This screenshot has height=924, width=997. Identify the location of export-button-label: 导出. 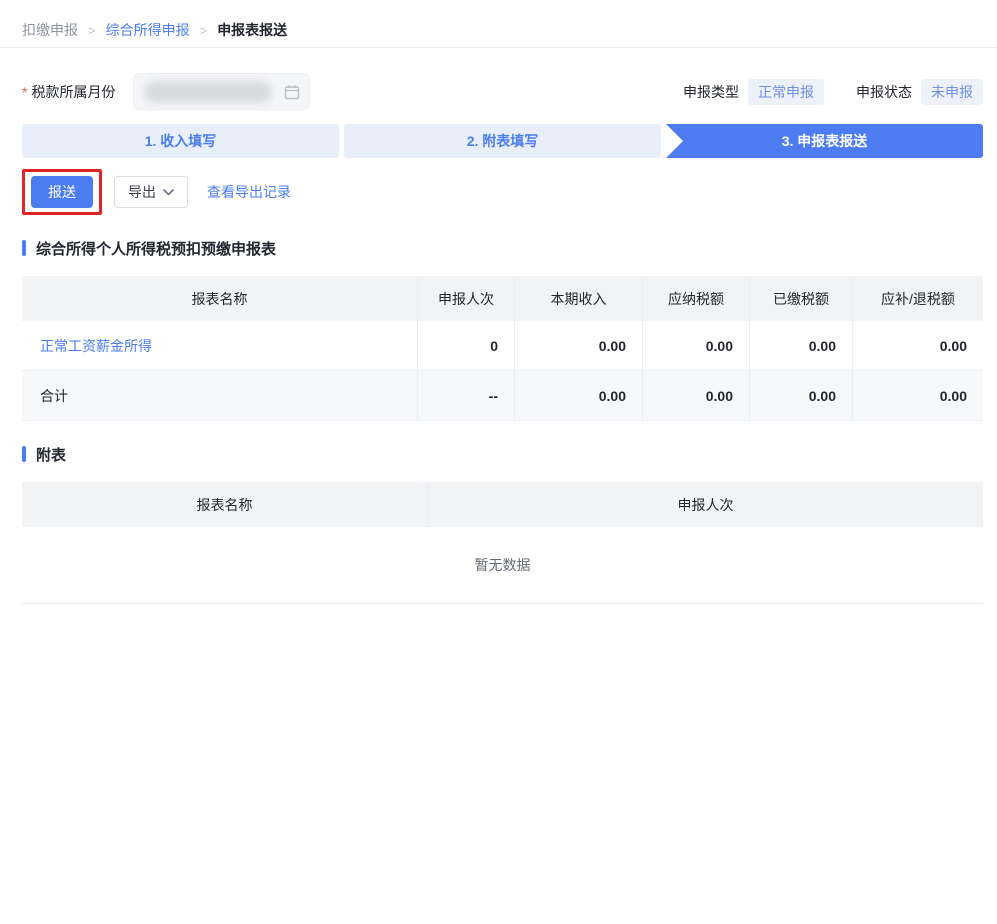
(142, 192).